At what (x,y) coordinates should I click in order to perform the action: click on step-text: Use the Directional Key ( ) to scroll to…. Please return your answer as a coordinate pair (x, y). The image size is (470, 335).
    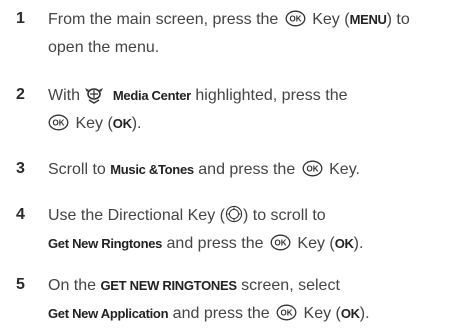
    Looking at the image, I should click on (206, 228).